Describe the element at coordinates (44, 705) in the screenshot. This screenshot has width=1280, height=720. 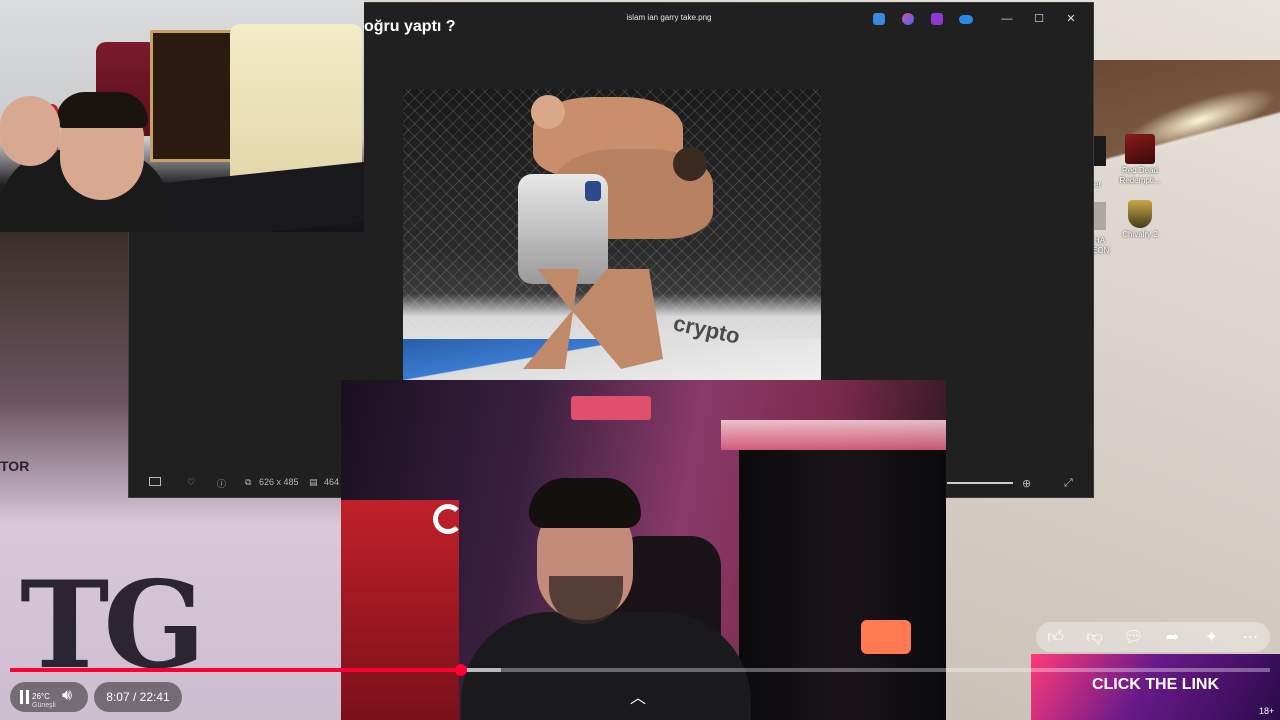
I see `weather-condition: Güneşli` at that location.